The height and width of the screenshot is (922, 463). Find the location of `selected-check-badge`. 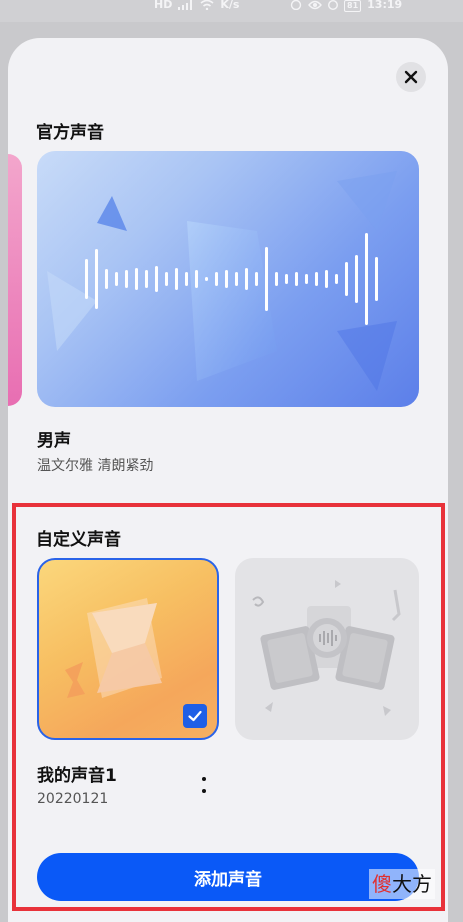

selected-check-badge is located at coordinates (195, 716).